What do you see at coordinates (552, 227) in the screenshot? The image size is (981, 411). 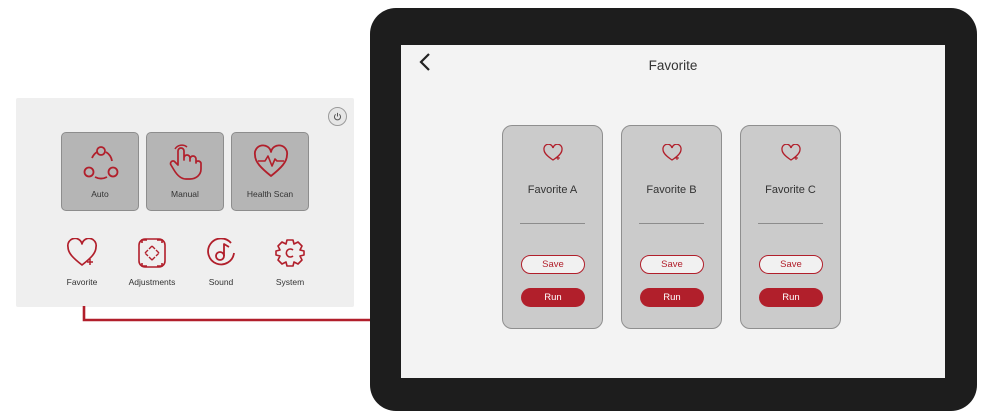 I see `favorite-card-a: Favorite A Save Run` at bounding box center [552, 227].